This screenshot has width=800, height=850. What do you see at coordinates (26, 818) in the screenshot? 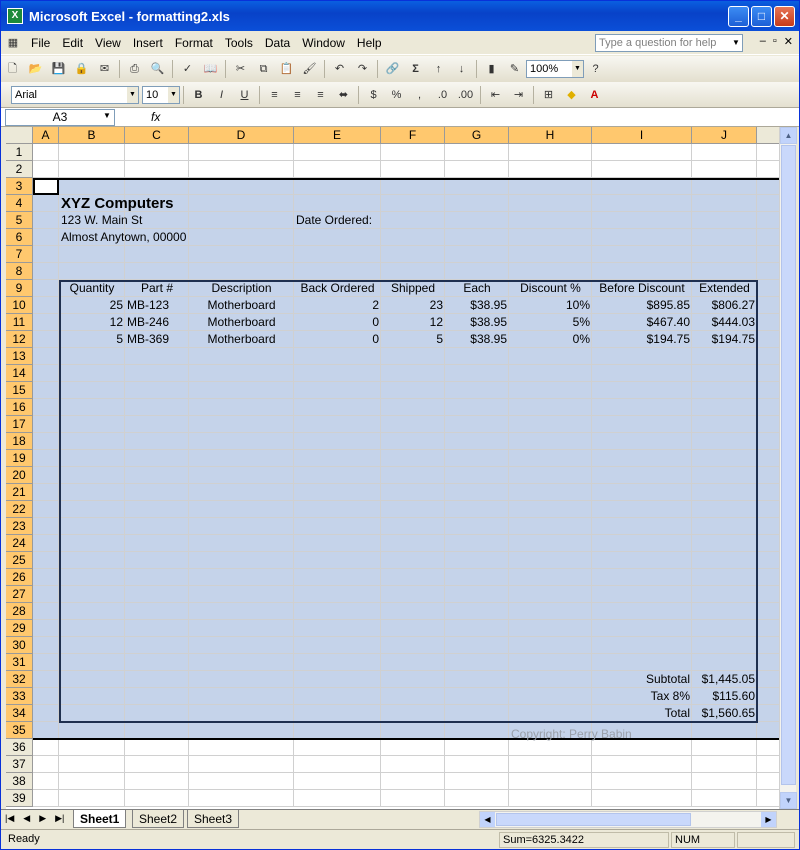
I see `prev-sheet-icon: ◀` at bounding box center [26, 818].